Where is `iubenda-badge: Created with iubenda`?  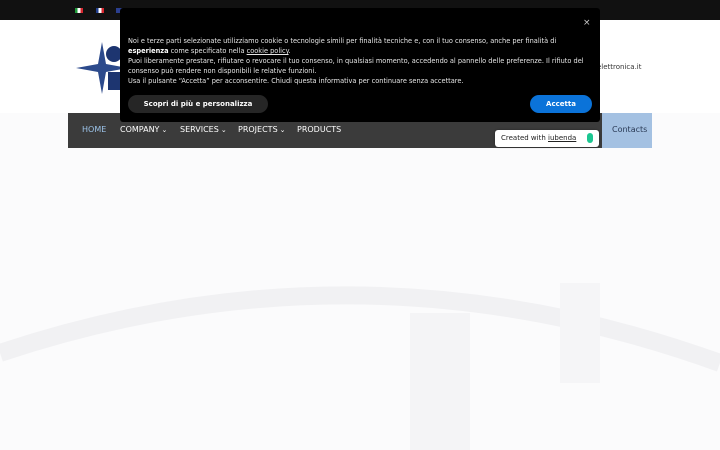 iubenda-badge: Created with iubenda is located at coordinates (547, 138).